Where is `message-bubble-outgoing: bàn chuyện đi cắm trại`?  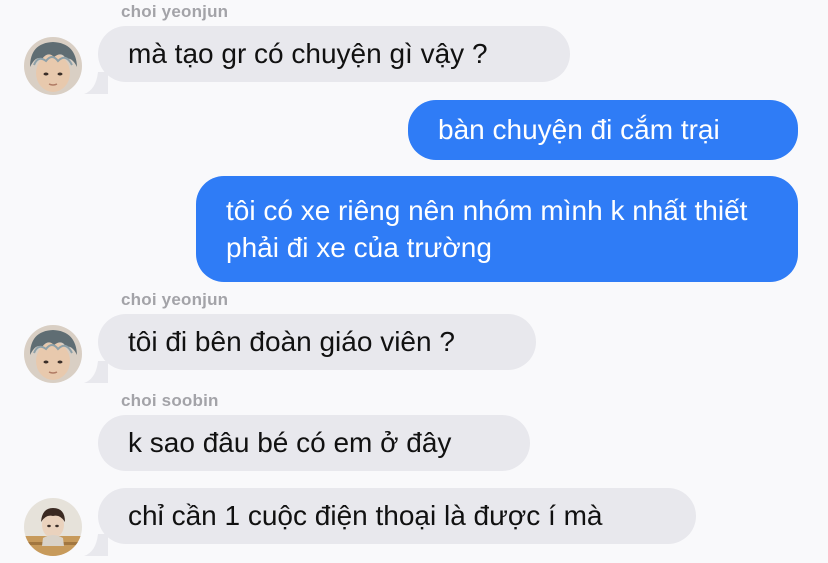
message-bubble-outgoing: bàn chuyện đi cắm trại is located at coordinates (603, 130).